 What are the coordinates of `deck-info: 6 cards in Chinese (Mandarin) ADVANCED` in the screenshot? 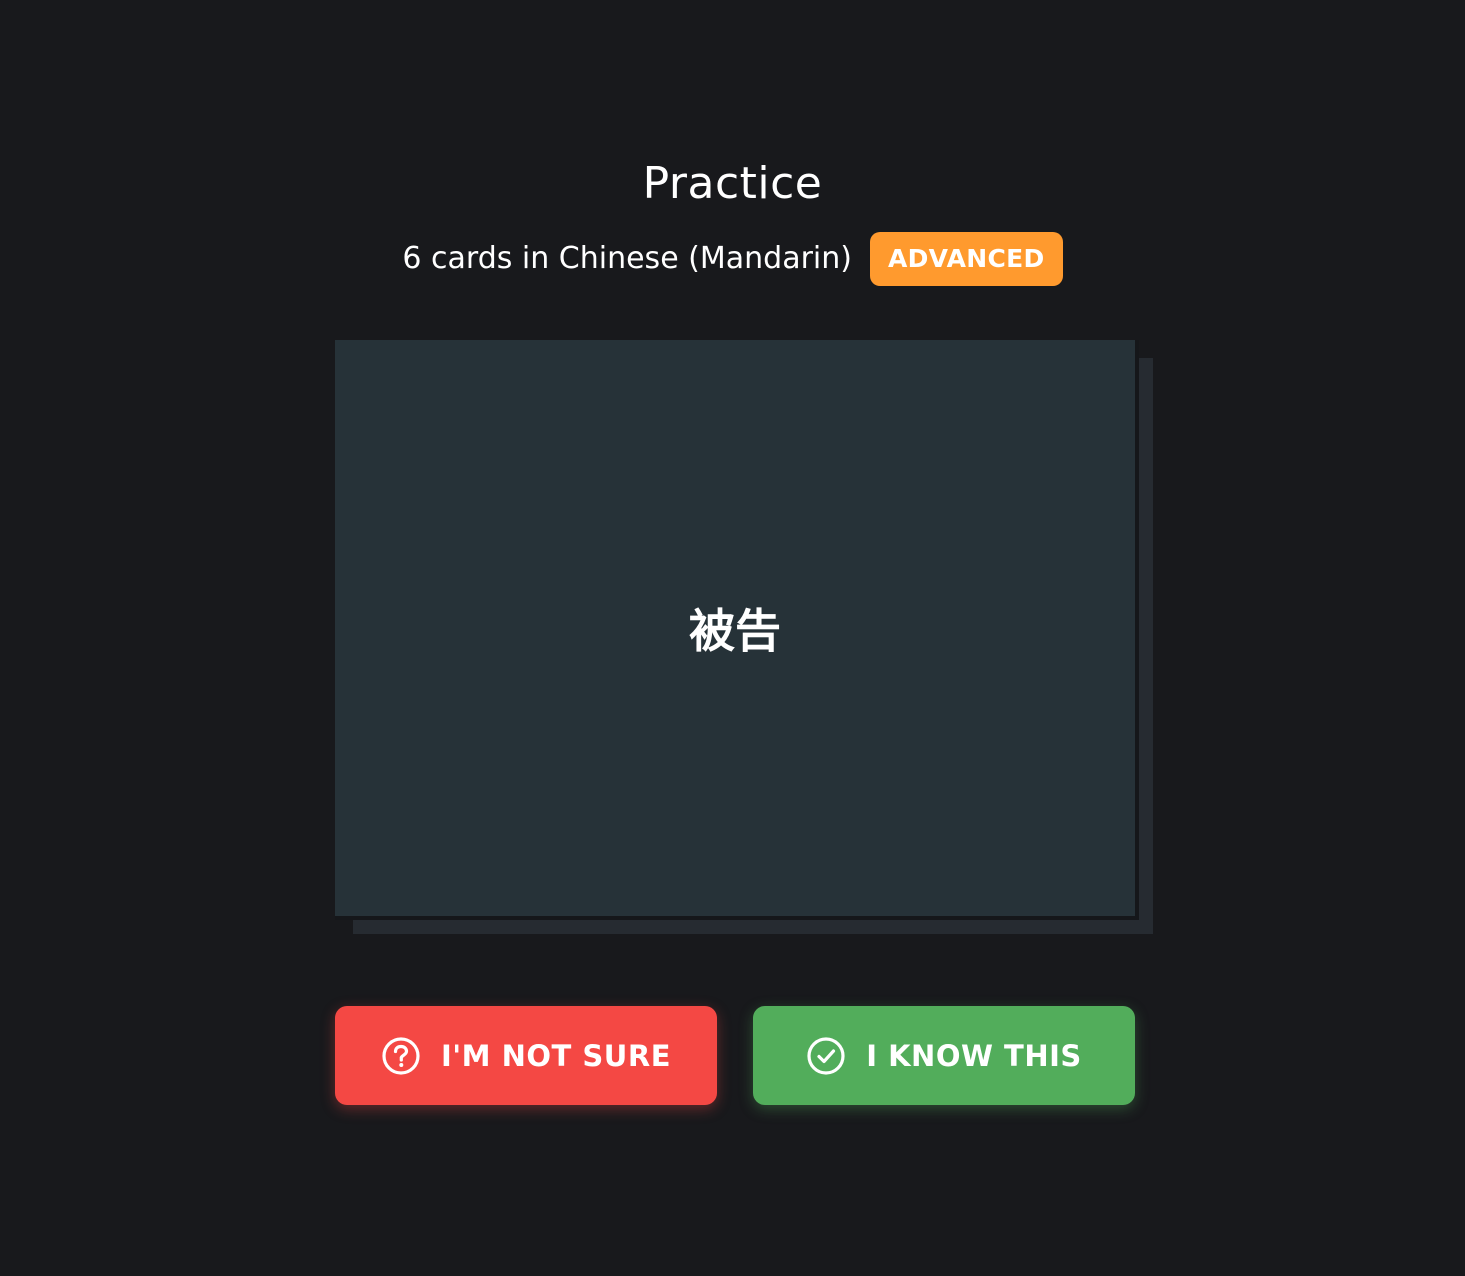 It's located at (732, 259).